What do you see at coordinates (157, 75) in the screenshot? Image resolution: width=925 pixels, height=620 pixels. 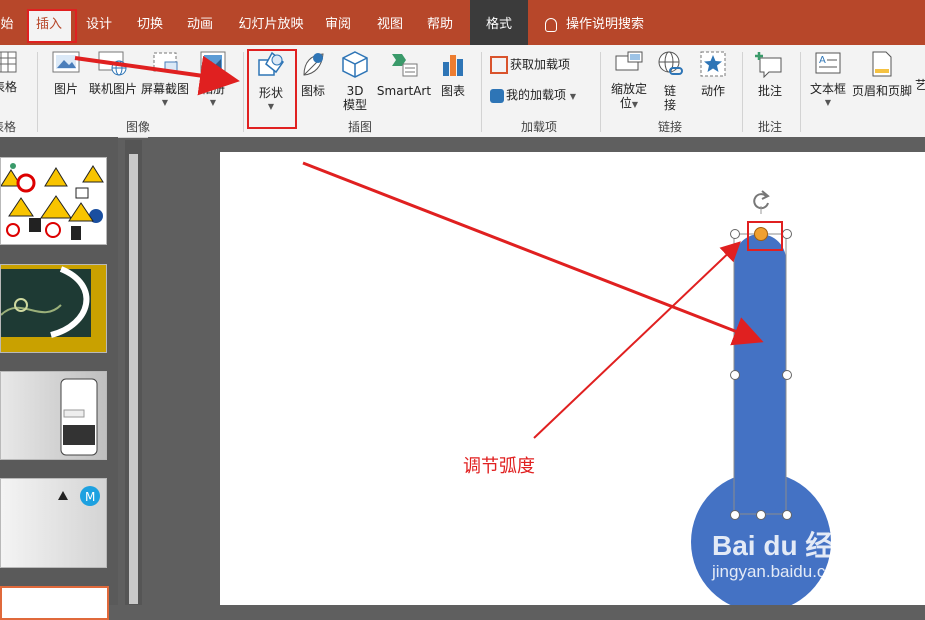 I see `arrow-to-shapes` at bounding box center [157, 75].